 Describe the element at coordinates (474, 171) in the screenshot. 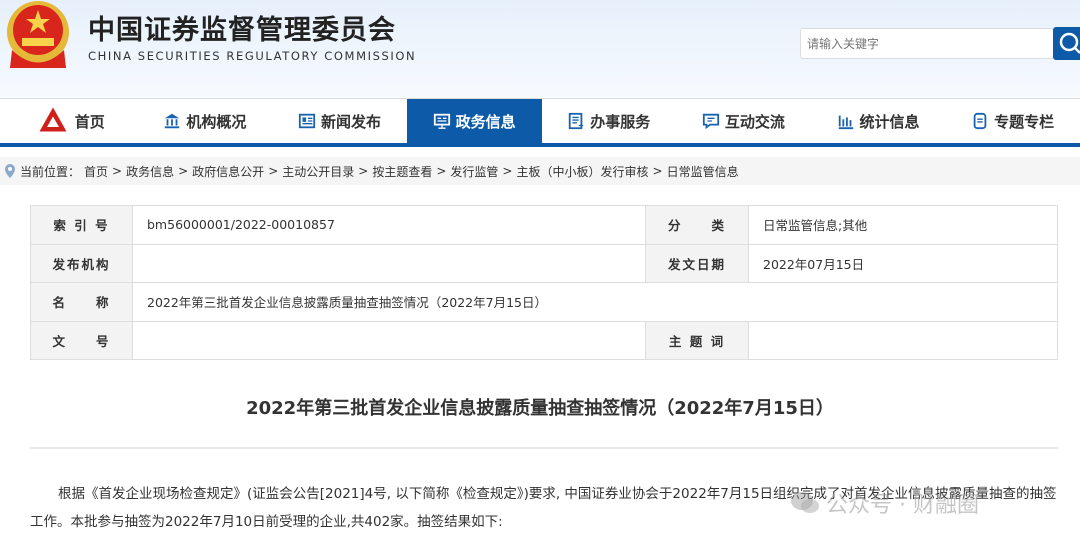

I see `breadcrumb-link: 发行监管` at that location.